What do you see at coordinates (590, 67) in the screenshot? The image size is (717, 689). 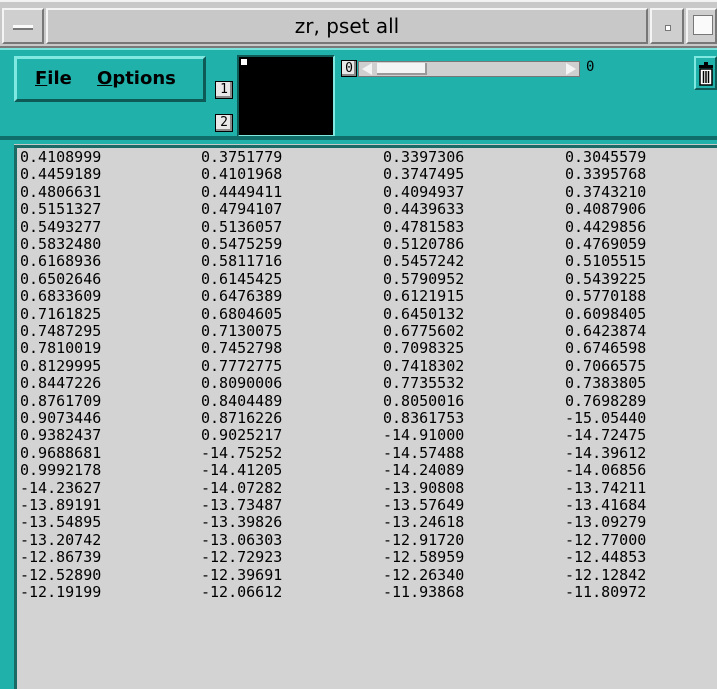 I see `slider-max-label: 0` at bounding box center [590, 67].